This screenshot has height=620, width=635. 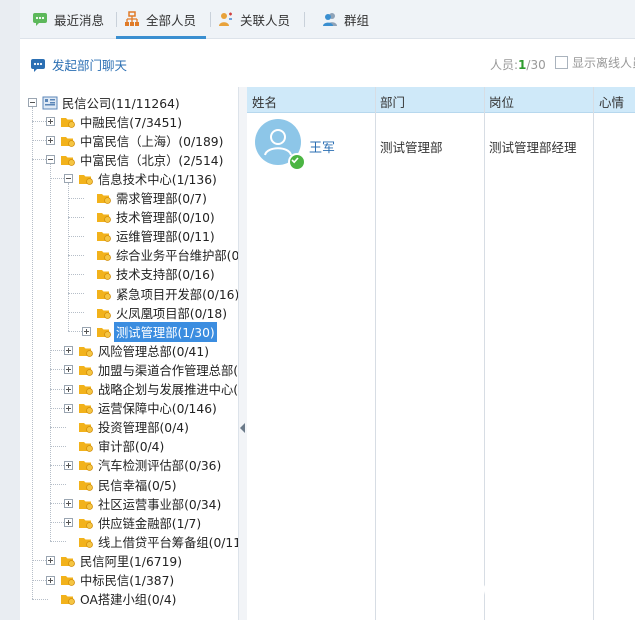 I want to click on tab-linked-people: 关联人员, so click(x=254, y=19).